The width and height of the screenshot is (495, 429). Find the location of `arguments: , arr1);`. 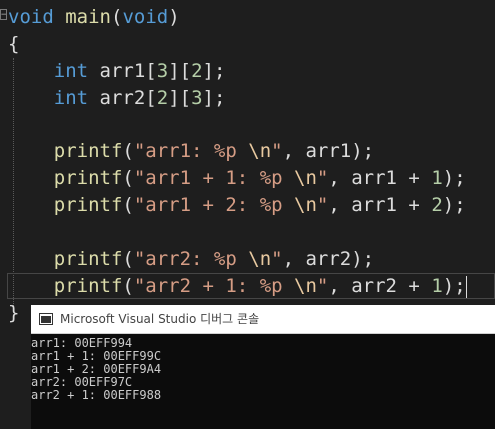

arguments: , arr1); is located at coordinates (328, 151).